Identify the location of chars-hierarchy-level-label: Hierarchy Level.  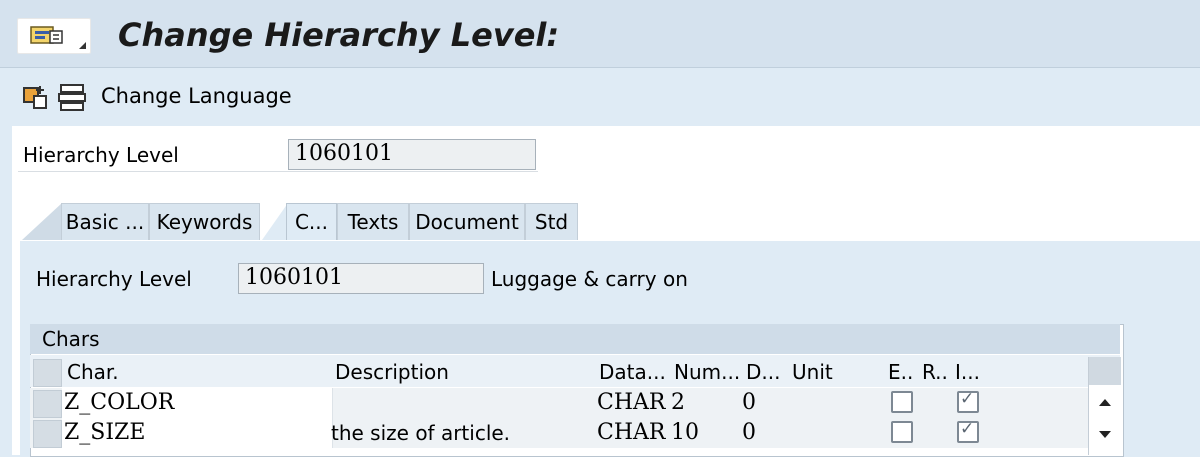
(114, 279).